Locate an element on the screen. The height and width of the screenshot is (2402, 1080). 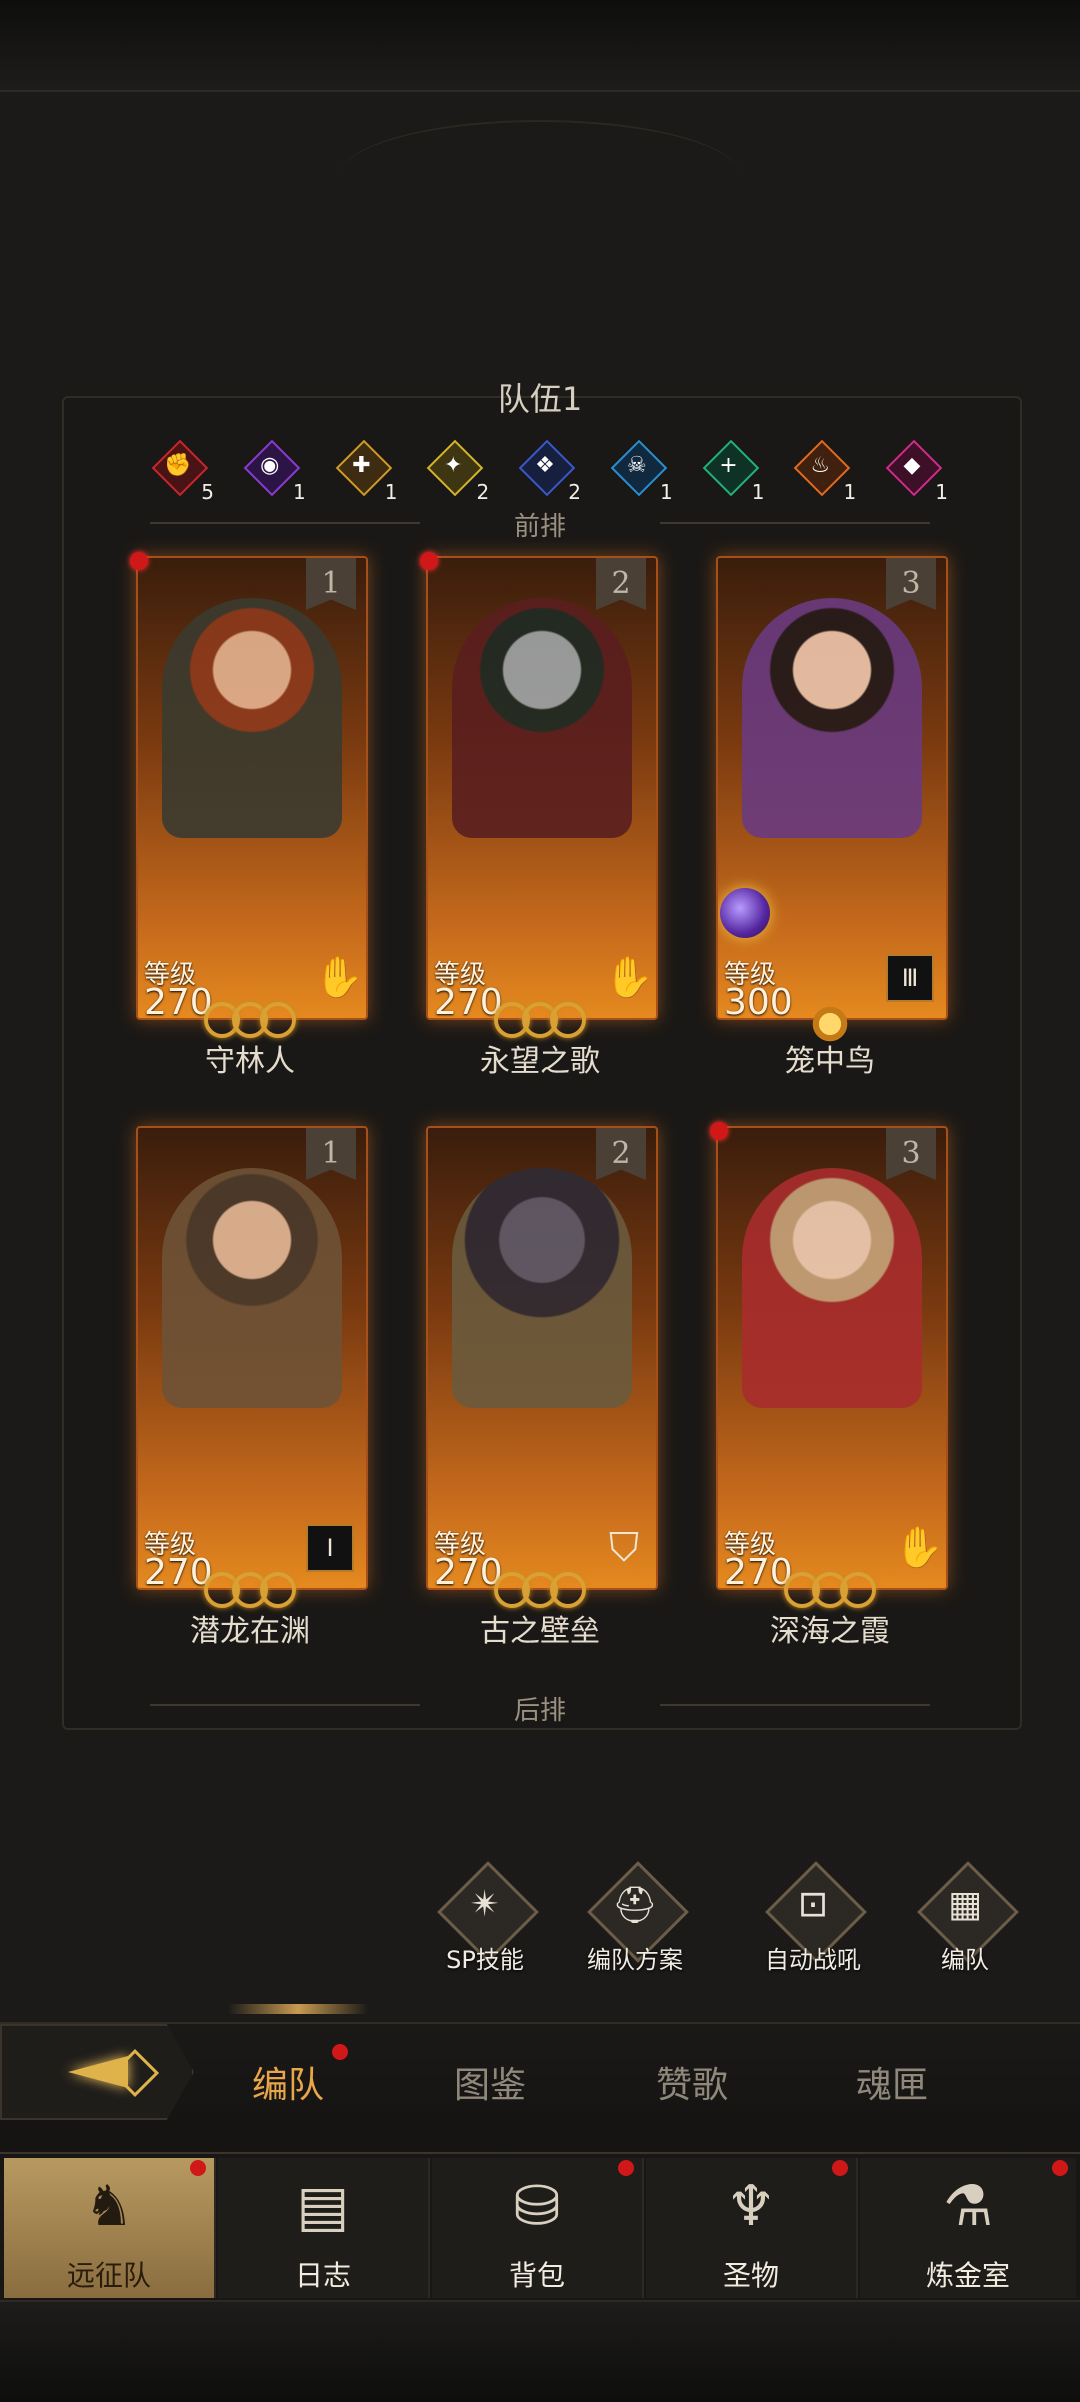
formation-plan-button: ⛑ 编队方案 is located at coordinates (635, 1918).